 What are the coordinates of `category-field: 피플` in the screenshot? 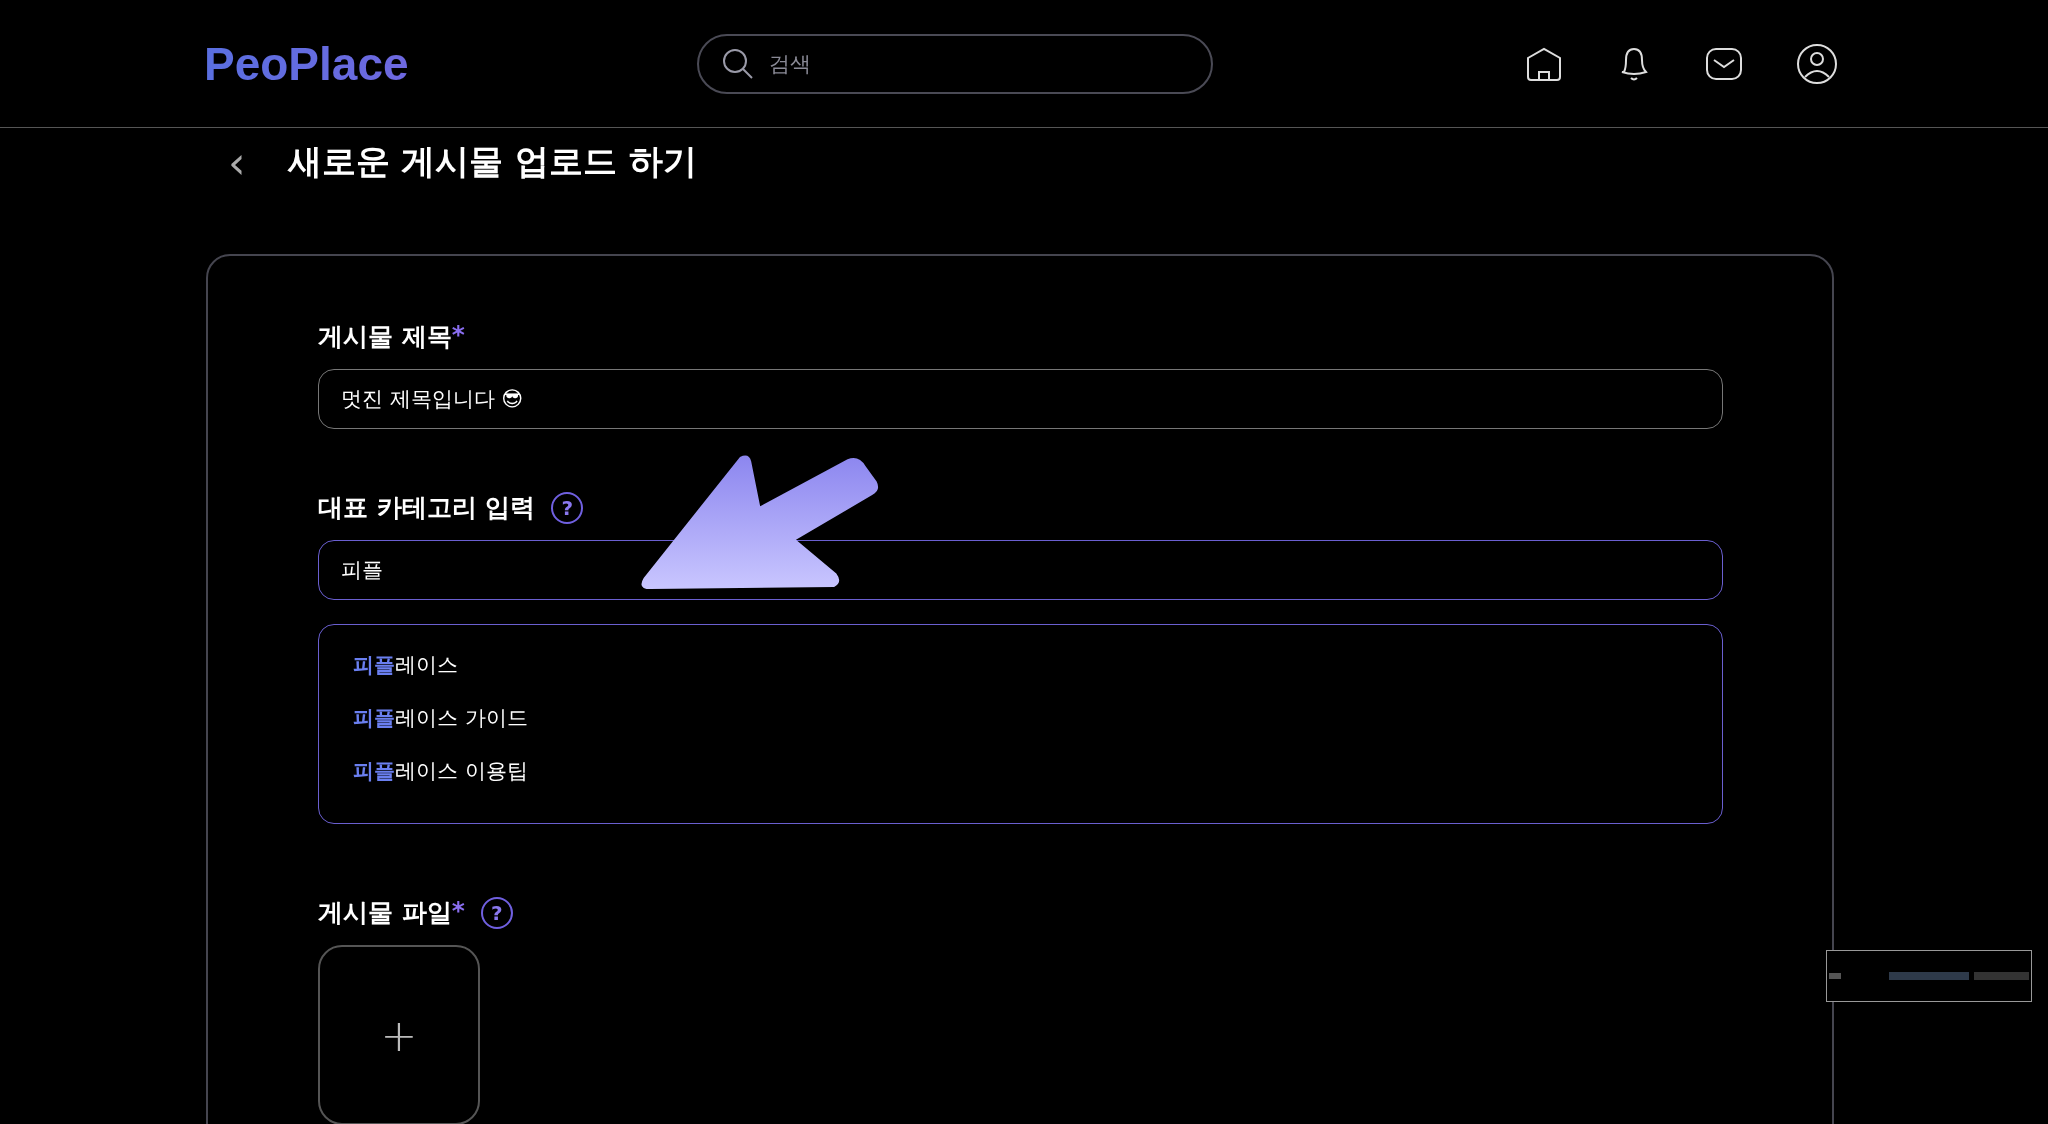 It's located at (1020, 570).